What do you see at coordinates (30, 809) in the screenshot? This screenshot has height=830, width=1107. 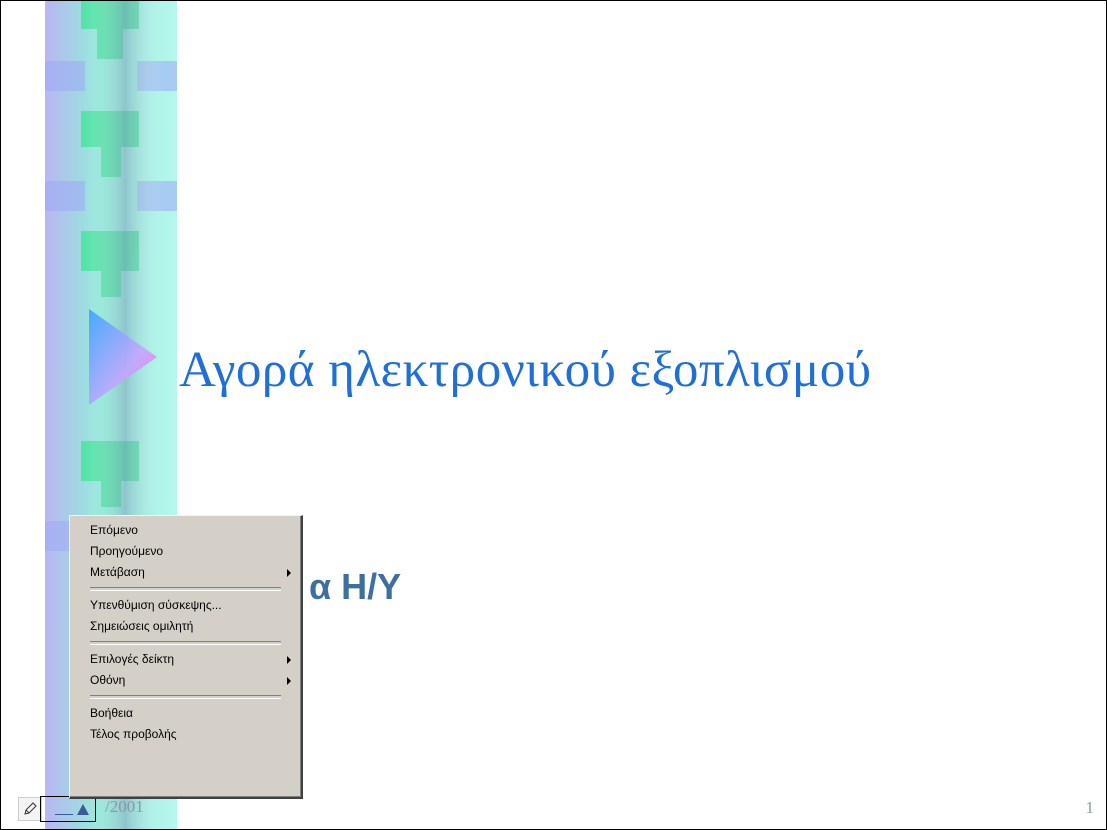 I see `pen-icon` at bounding box center [30, 809].